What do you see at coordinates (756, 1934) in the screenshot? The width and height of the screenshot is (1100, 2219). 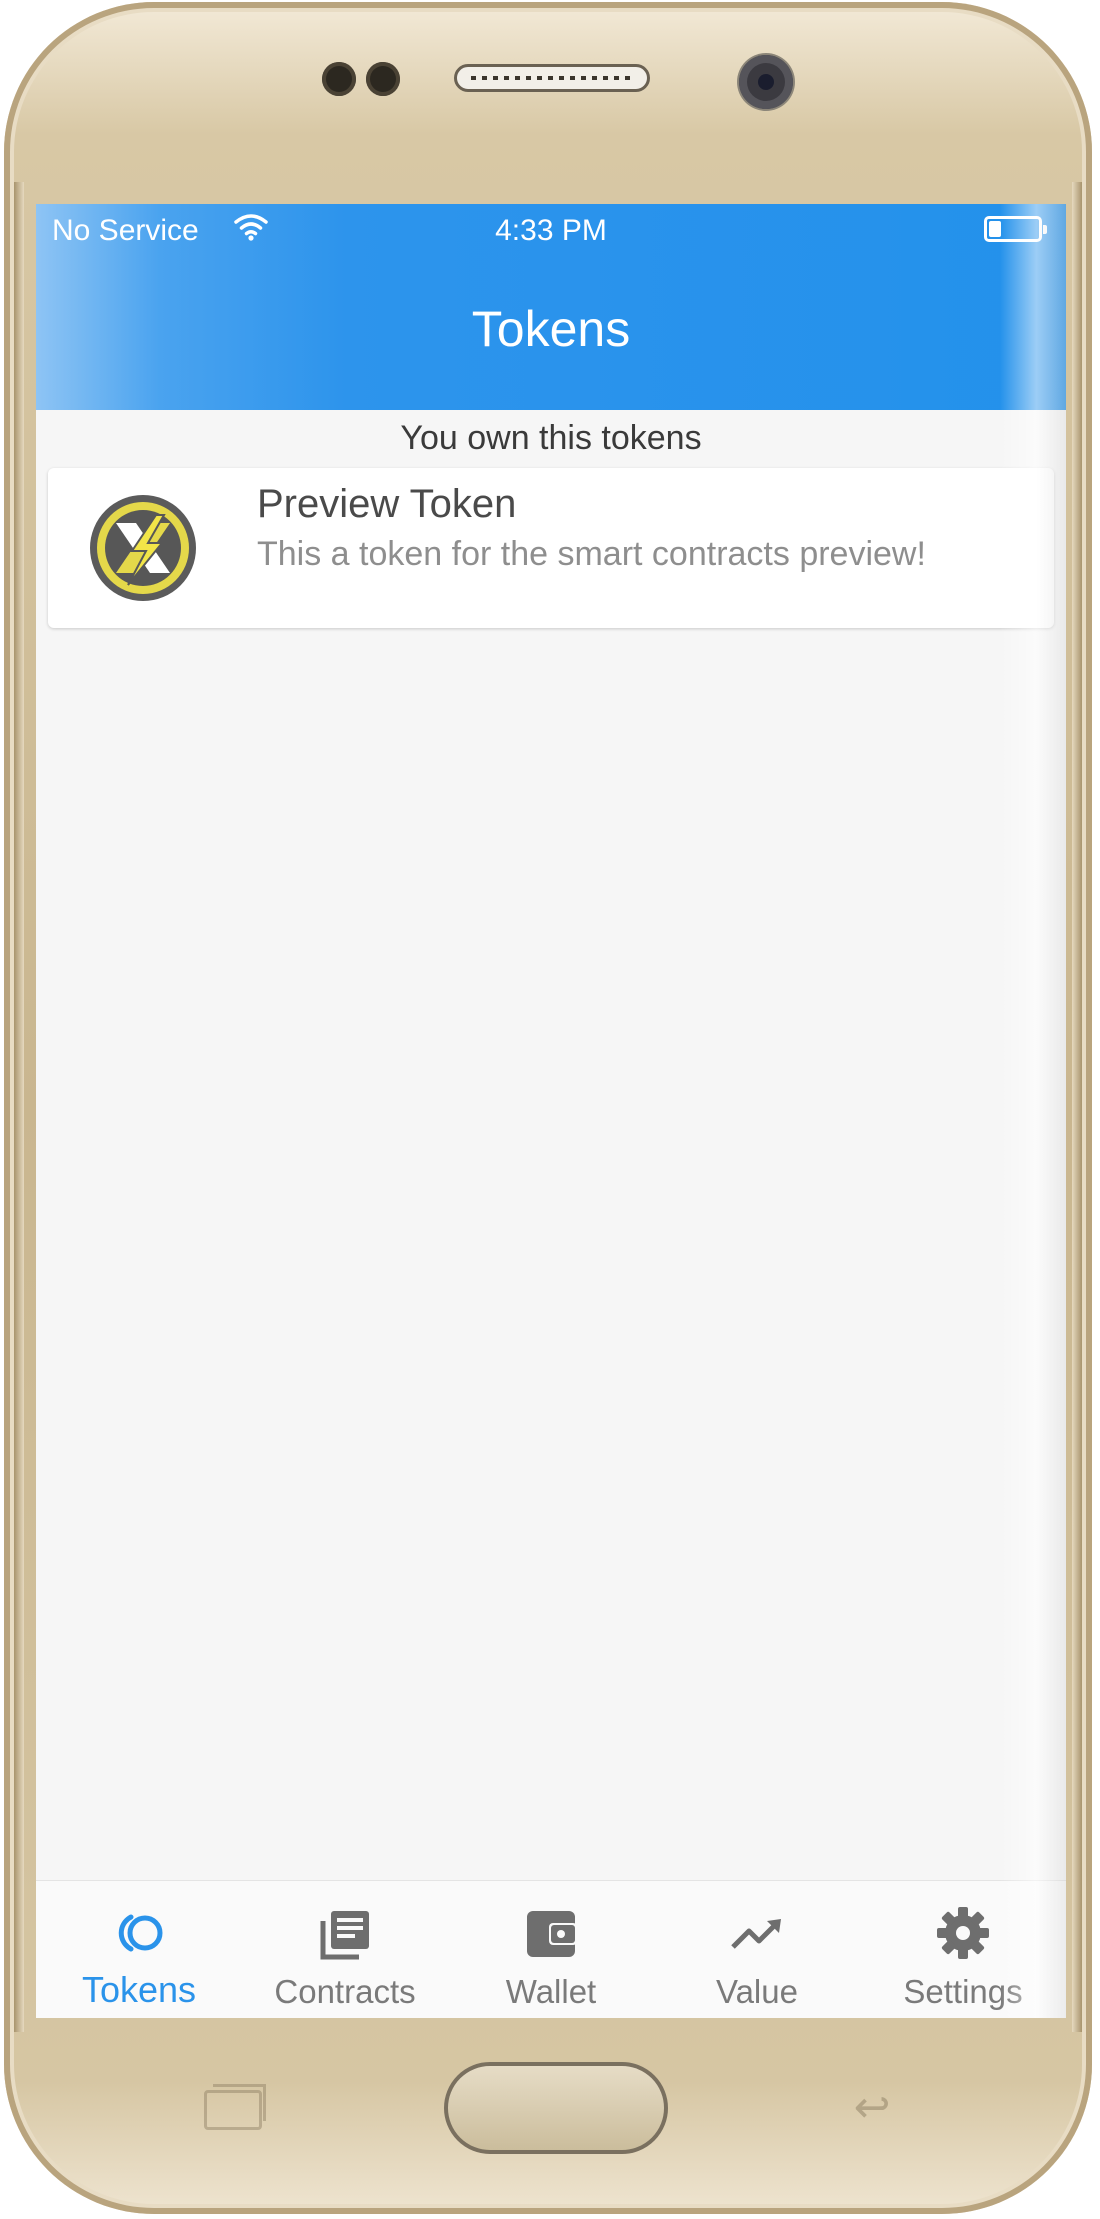 I see `trending-up-icon` at bounding box center [756, 1934].